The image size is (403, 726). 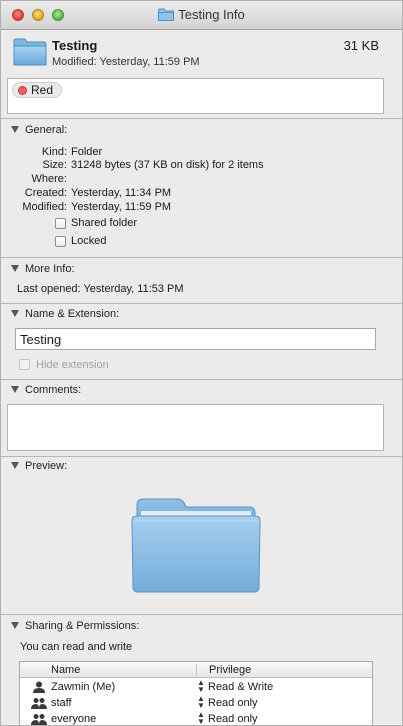 I want to click on created-value: Yesterday, 11:34 PM, so click(x=121, y=193).